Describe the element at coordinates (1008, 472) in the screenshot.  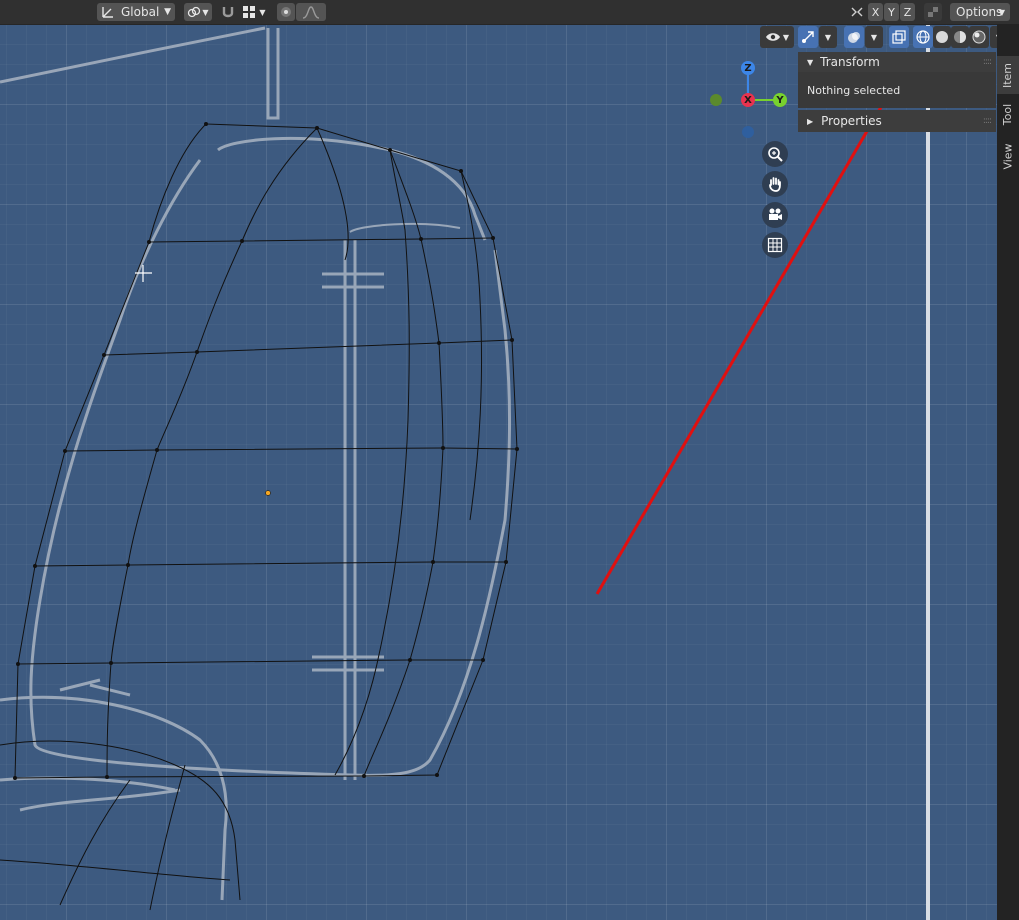
I see `sidebar-tabs: Item Tool View` at that location.